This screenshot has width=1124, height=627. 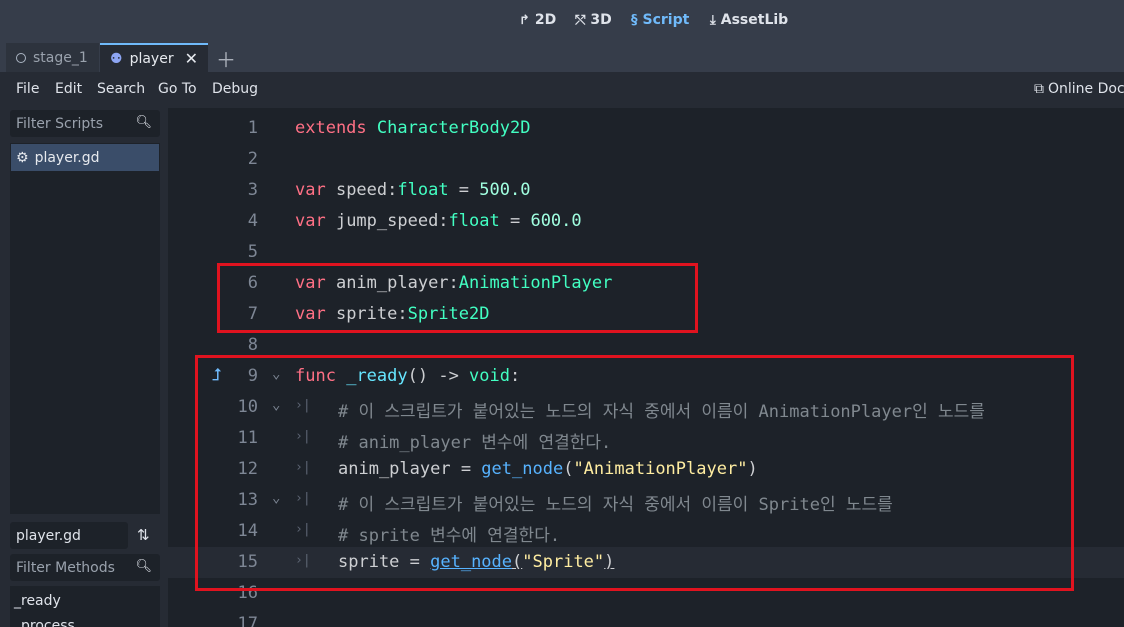 What do you see at coordinates (154, 57) in the screenshot?
I see `tab-player: ⚉ player ✕` at bounding box center [154, 57].